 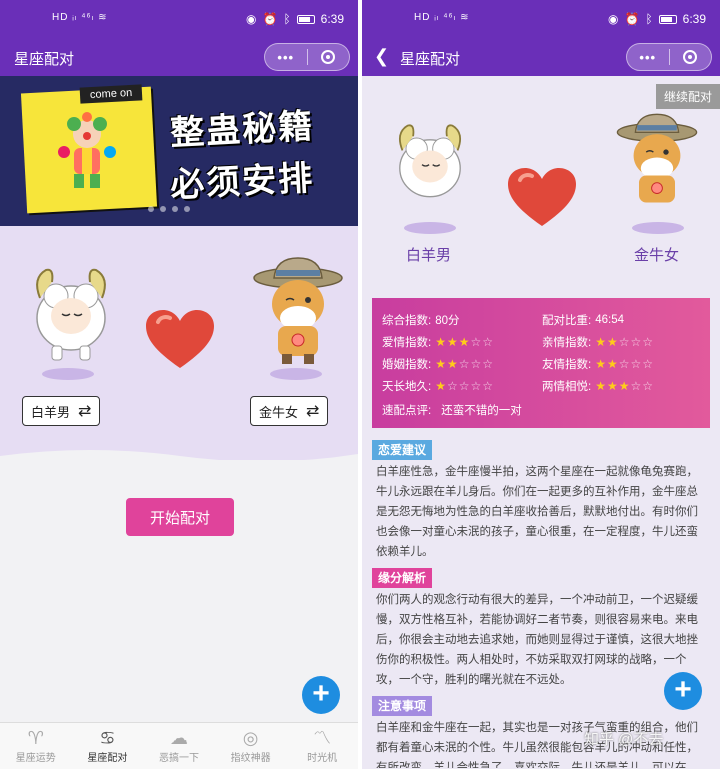 What do you see at coordinates (179, 57) in the screenshot?
I see `nav-bar: 星座配对 •••` at bounding box center [179, 57].